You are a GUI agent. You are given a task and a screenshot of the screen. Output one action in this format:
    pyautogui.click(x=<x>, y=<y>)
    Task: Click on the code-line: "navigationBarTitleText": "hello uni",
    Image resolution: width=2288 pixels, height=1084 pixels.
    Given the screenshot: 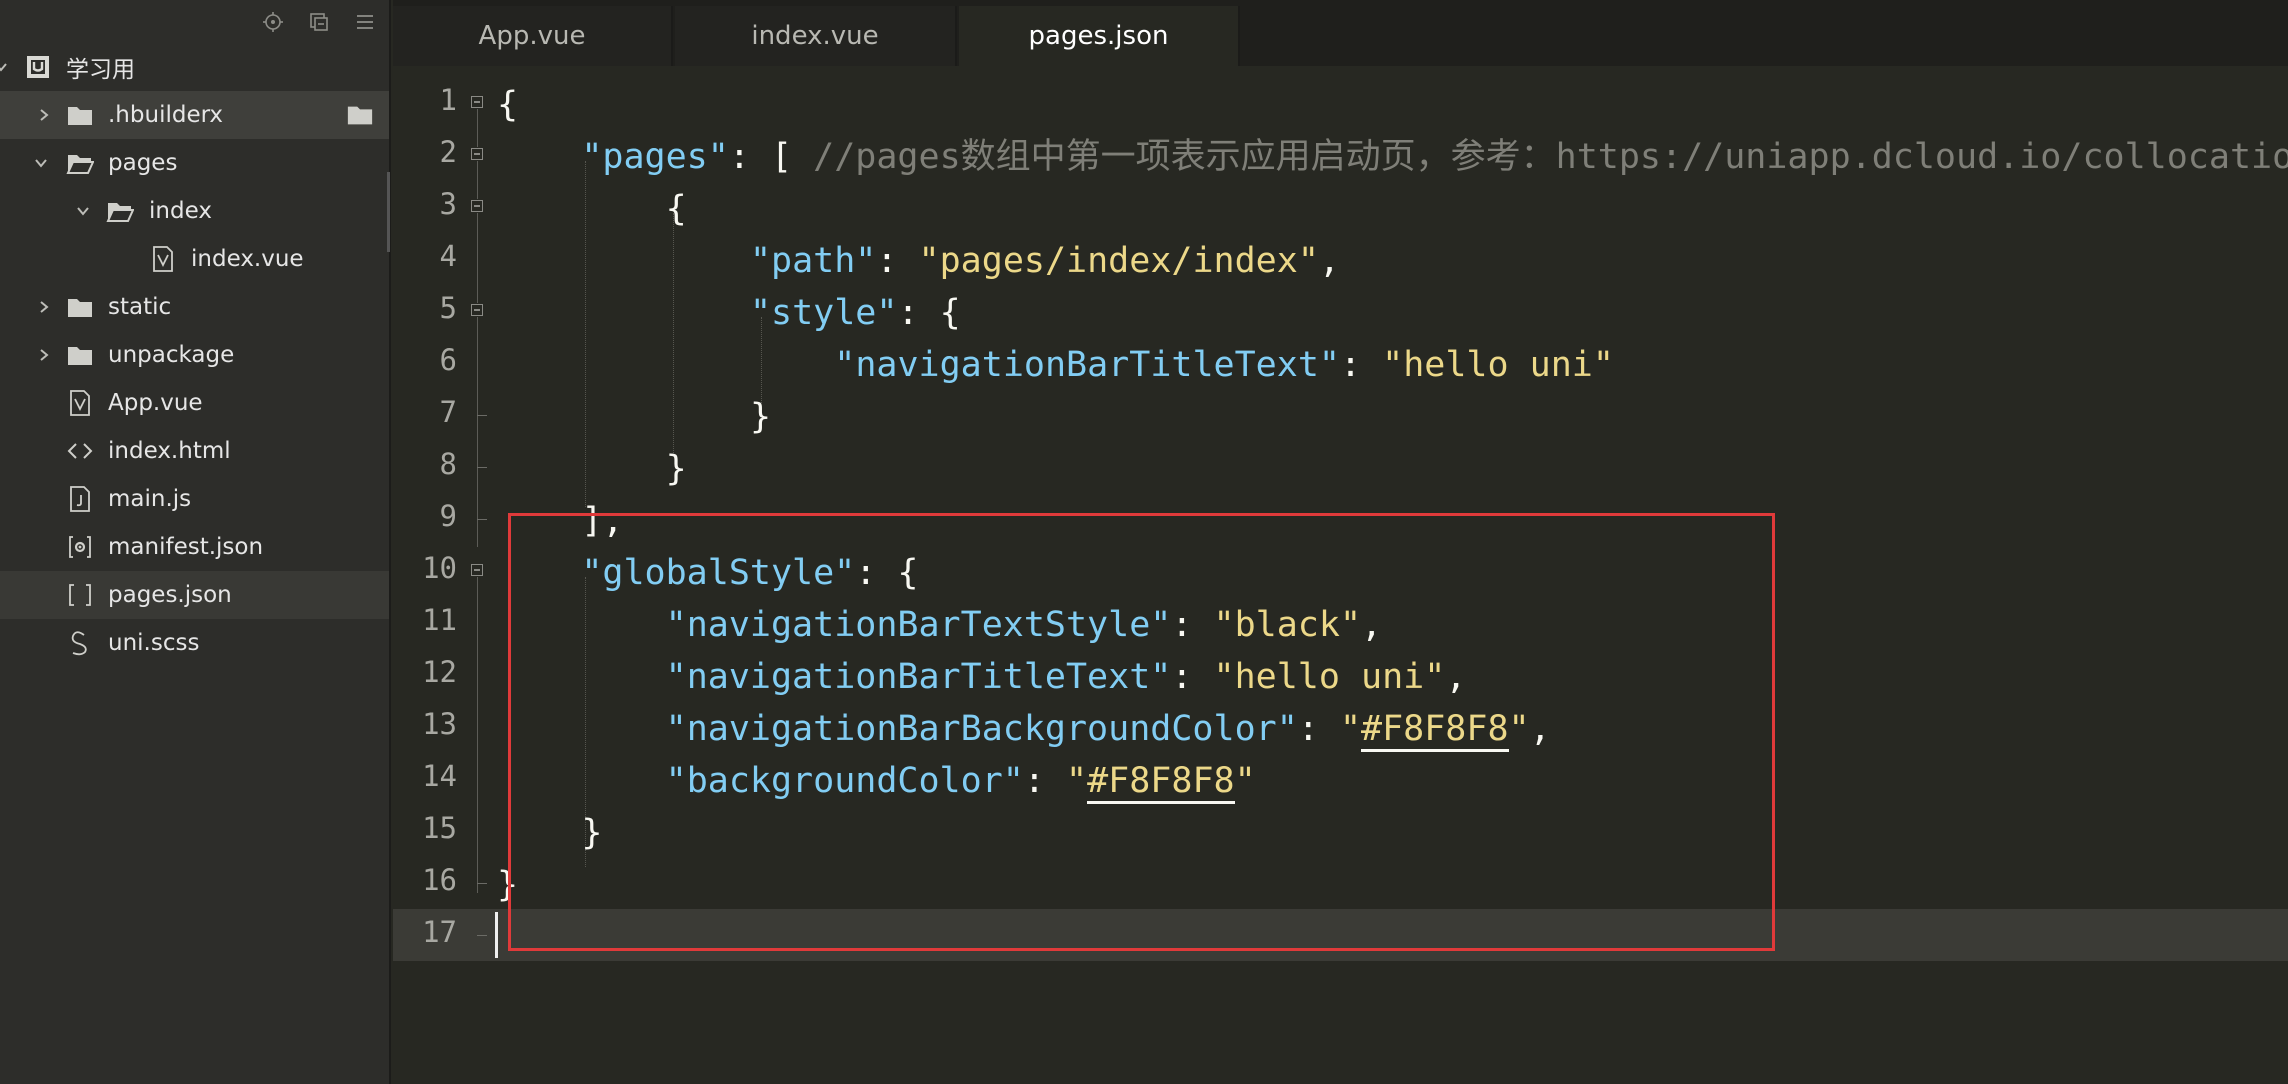 What is the action you would take?
    pyautogui.click(x=982, y=677)
    